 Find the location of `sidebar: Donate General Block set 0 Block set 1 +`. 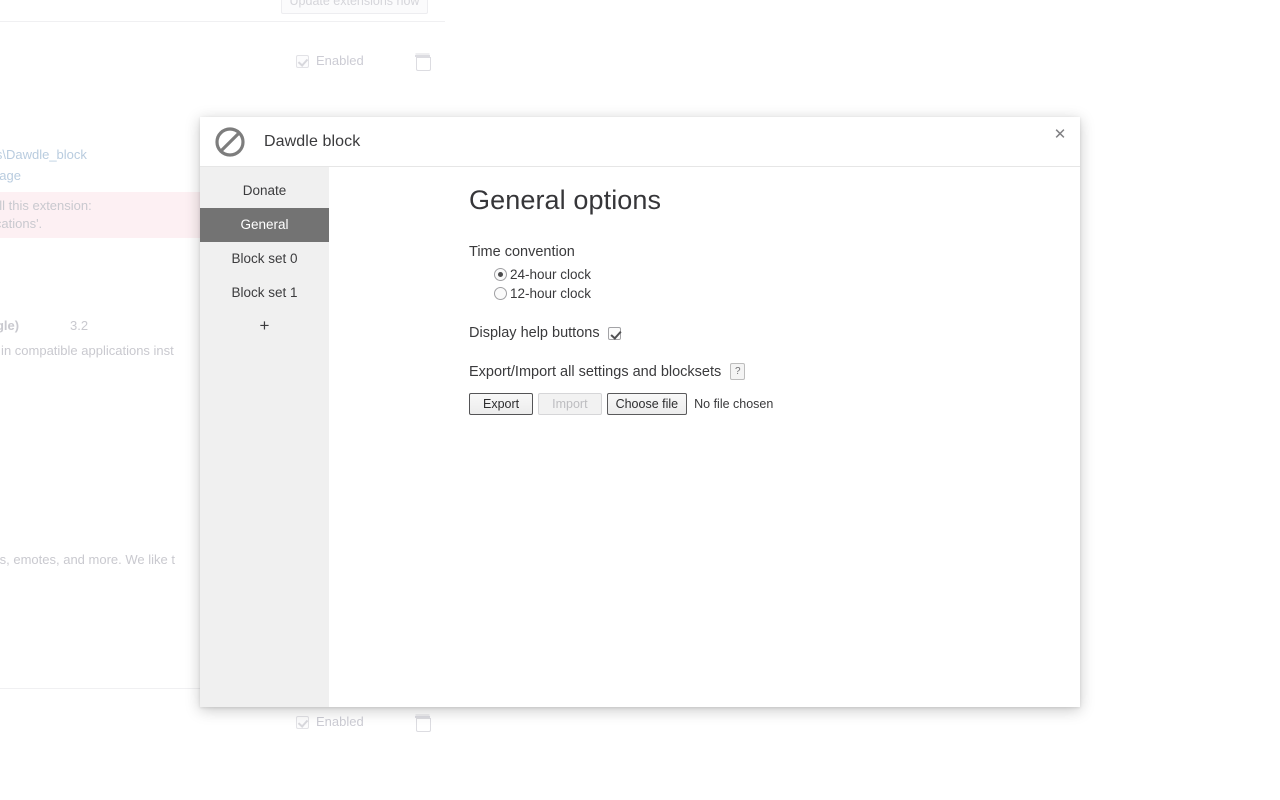

sidebar: Donate General Block set 0 Block set 1 + is located at coordinates (264, 437).